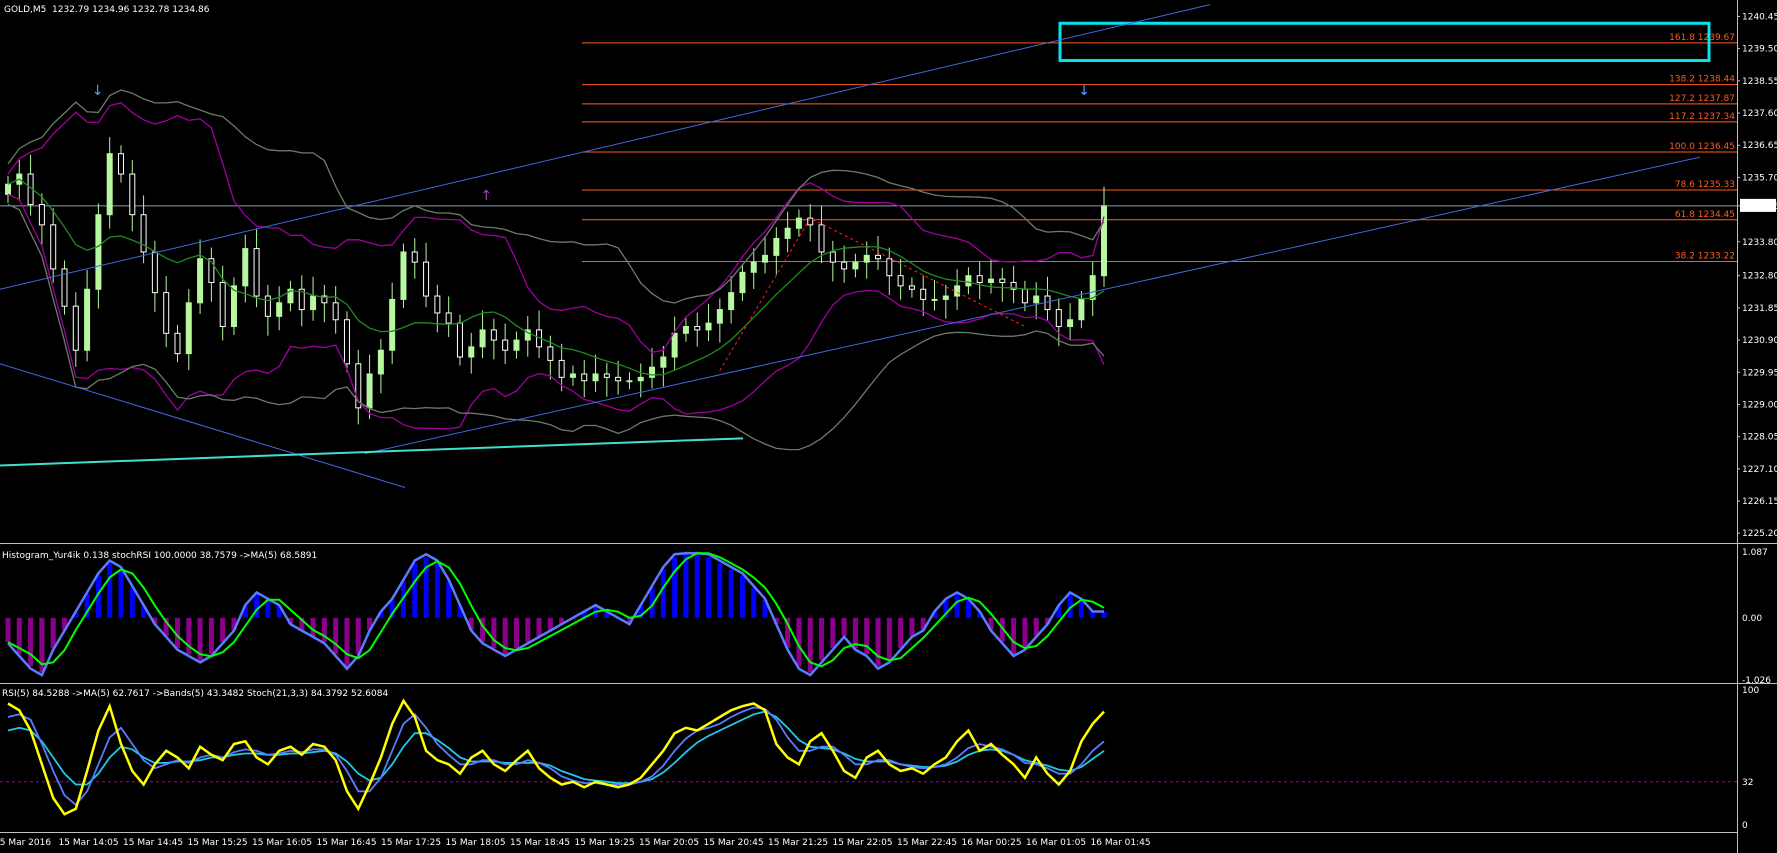  What do you see at coordinates (1759, 470) in the screenshot?
I see `price-tick: 1227.10` at bounding box center [1759, 470].